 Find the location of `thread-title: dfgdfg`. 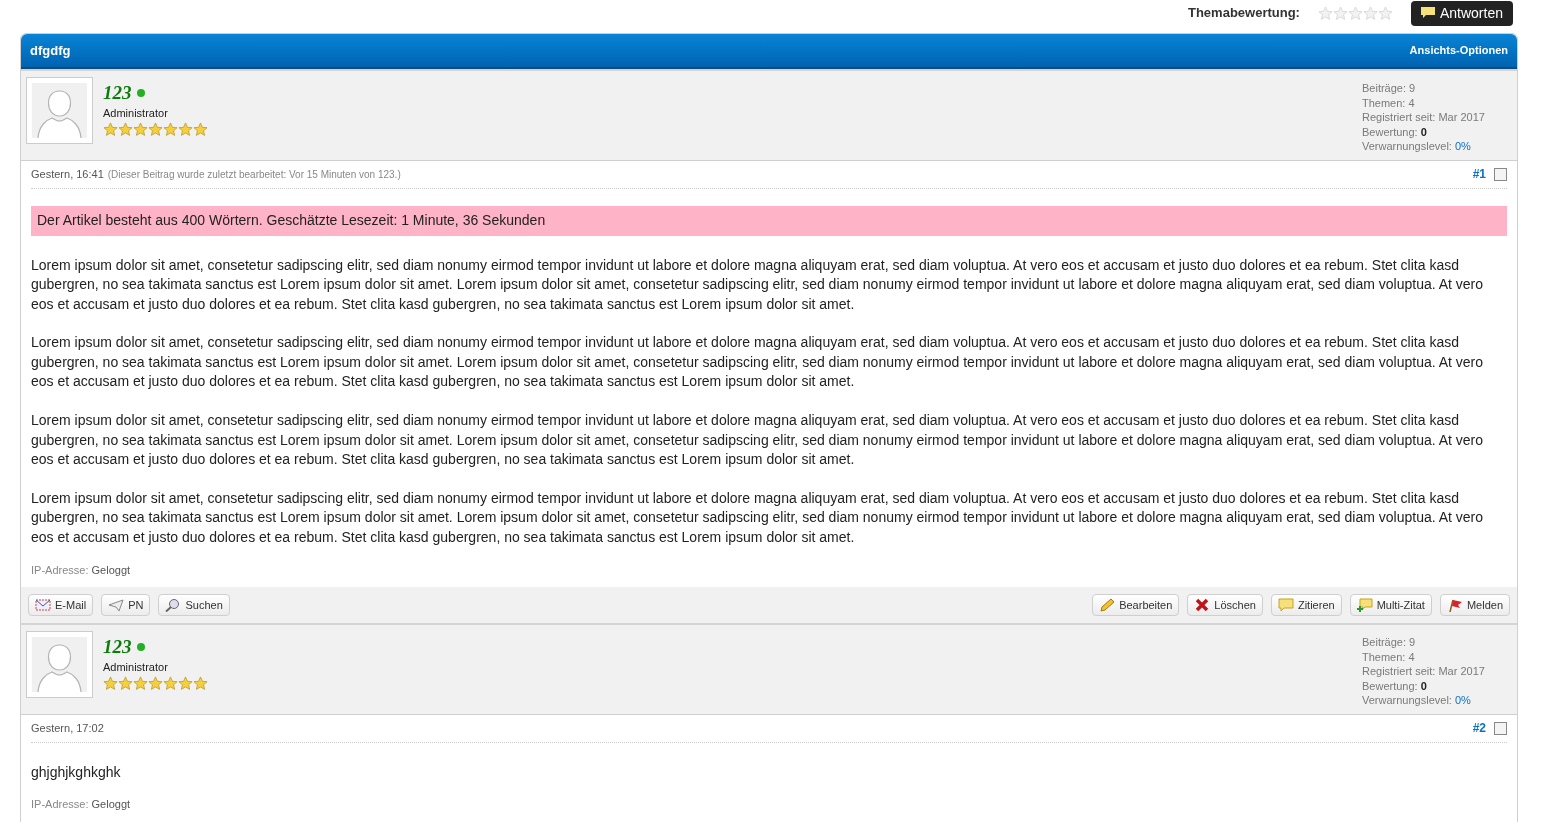

thread-title: dfgdfg is located at coordinates (50, 50).